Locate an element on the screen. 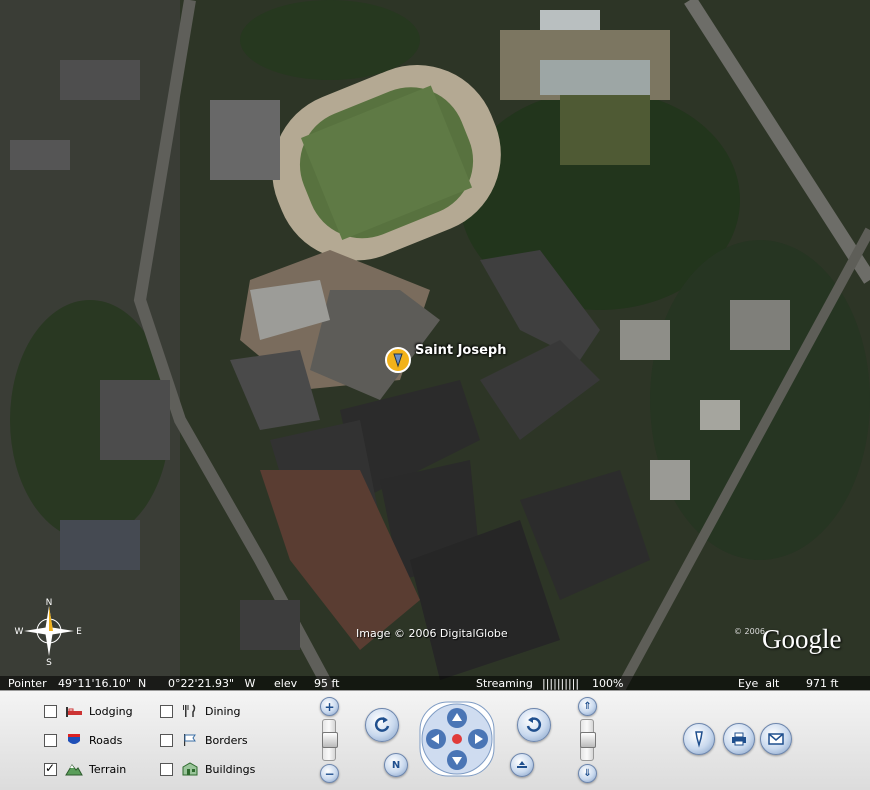 This screenshot has width=870, height=790. center-stop-button is located at coordinates (457, 739).